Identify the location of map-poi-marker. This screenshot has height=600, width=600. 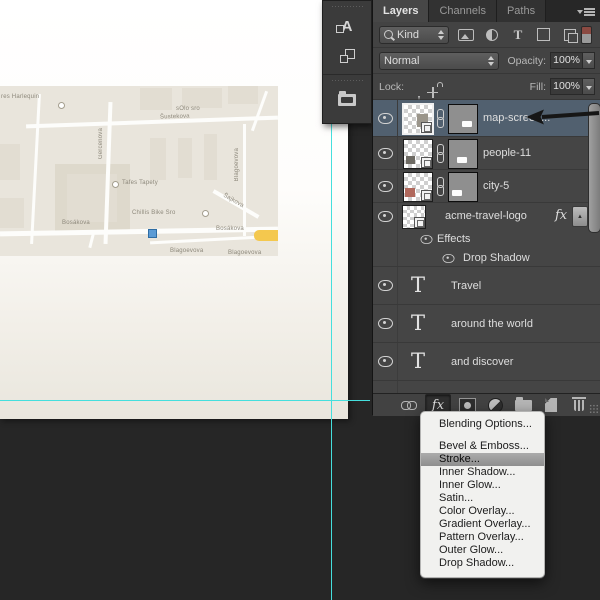
(205, 213).